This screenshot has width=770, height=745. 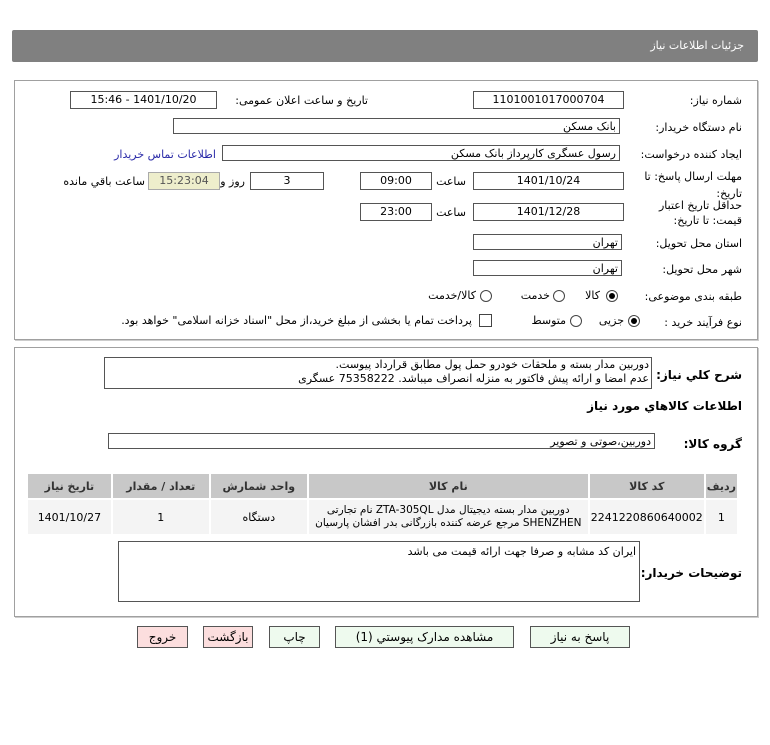 I want to click on validity-label: حداقل تاریخ اعتبار, so click(x=700, y=205).